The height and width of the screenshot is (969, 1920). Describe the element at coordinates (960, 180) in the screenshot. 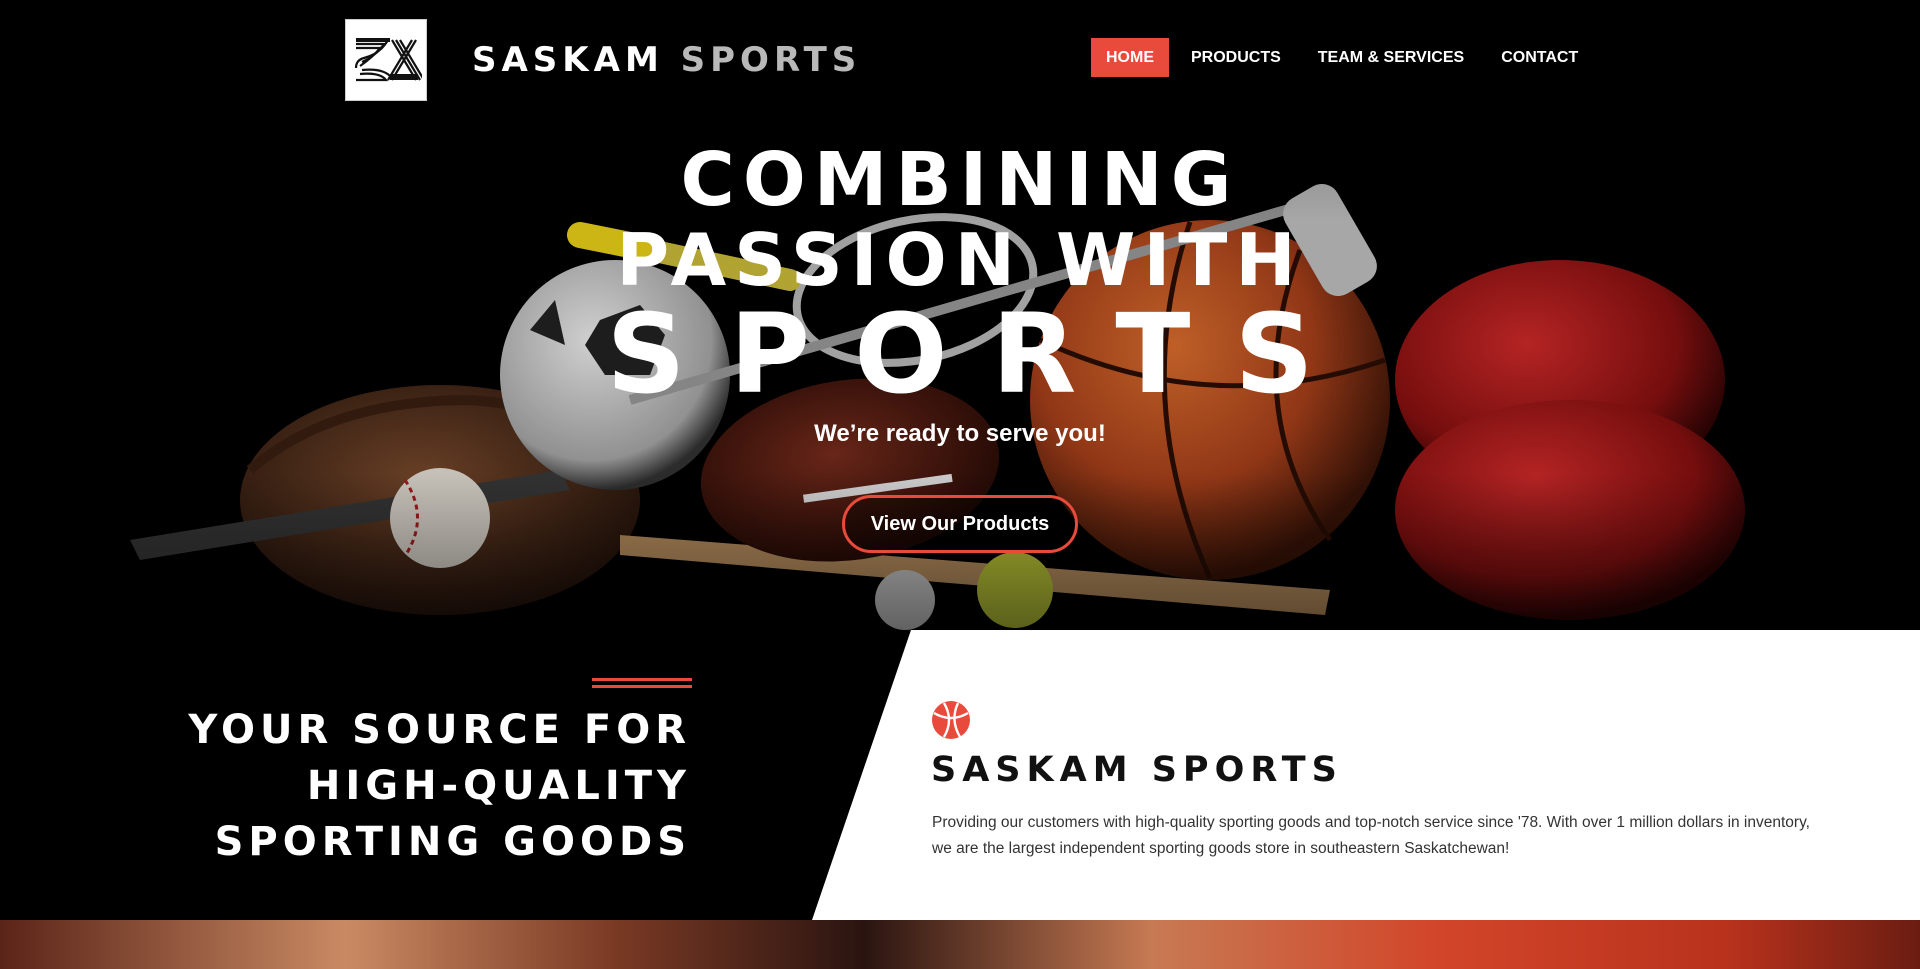

I see `hero-headline-line1: COMBINING` at that location.